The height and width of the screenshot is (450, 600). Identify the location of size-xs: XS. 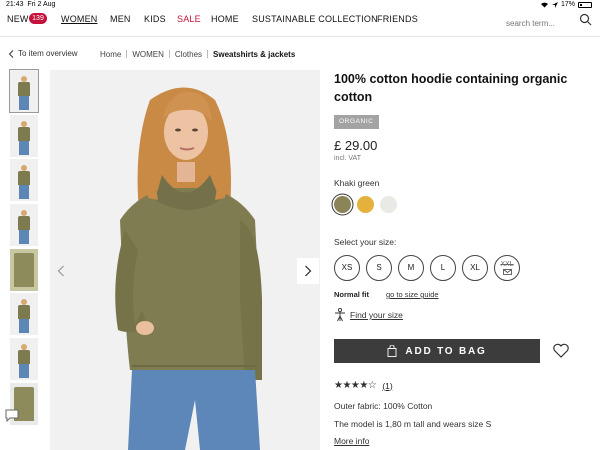
(347, 268).